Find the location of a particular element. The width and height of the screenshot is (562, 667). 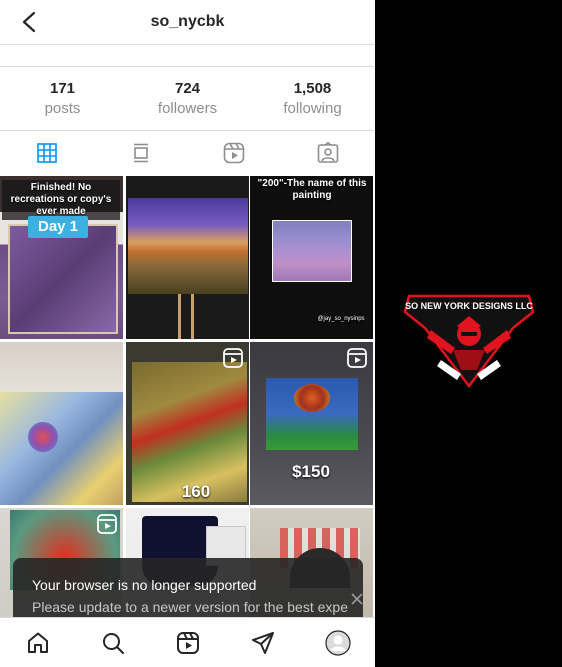

tab-feed is located at coordinates (141, 153).